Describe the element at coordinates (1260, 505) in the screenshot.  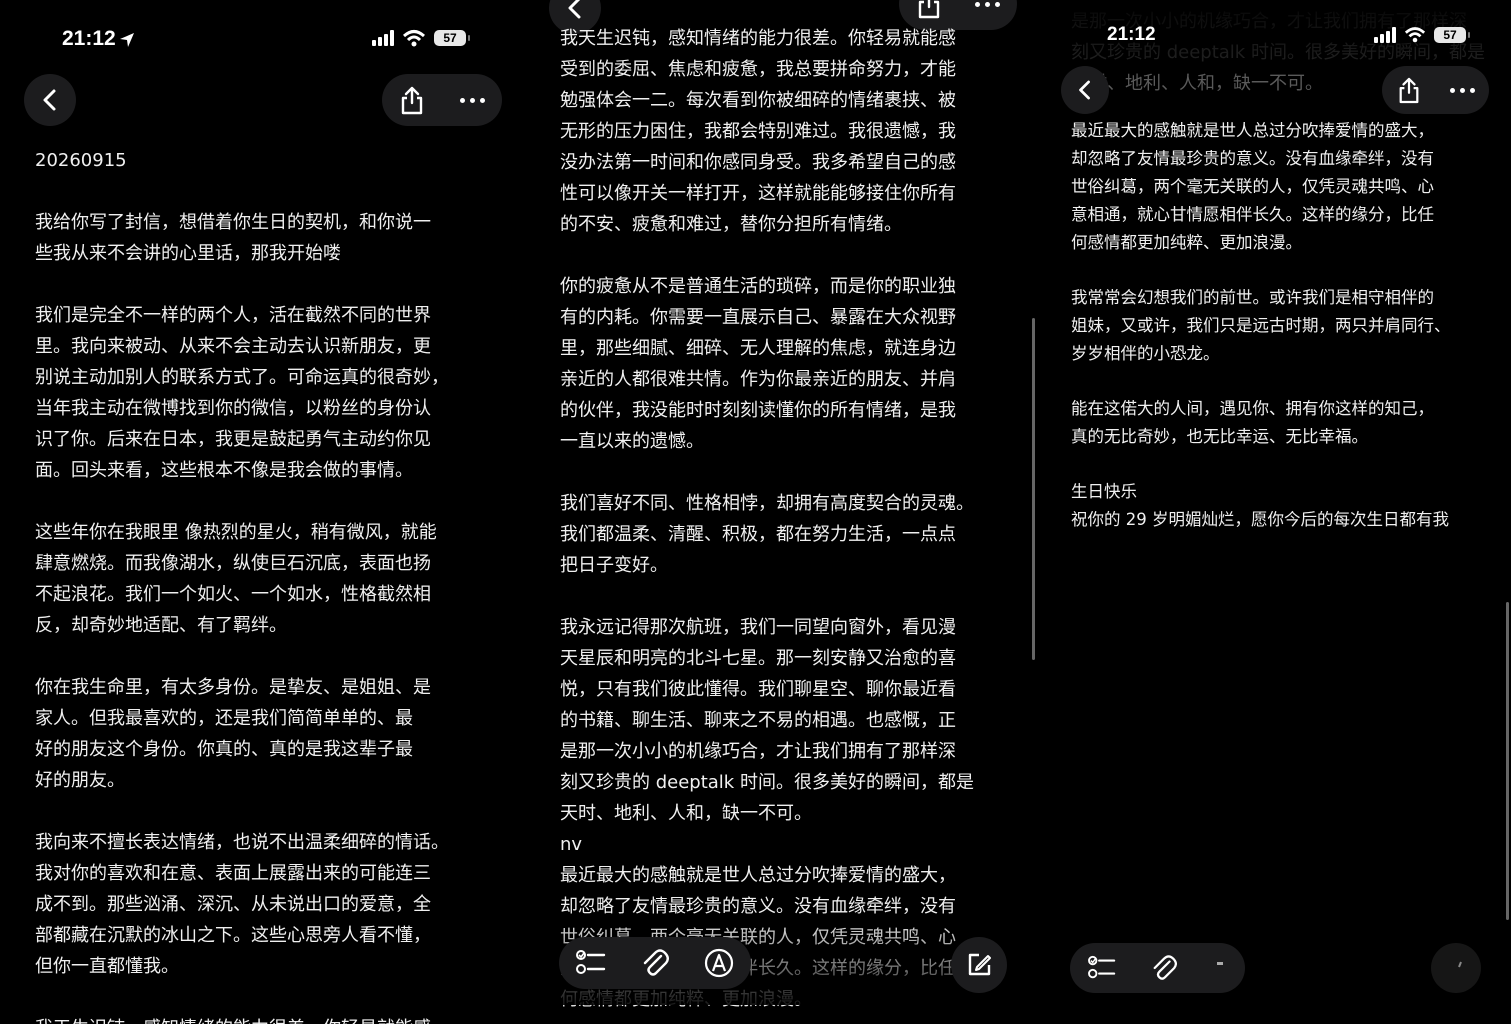
I see `closing-paragraph: 生日快乐 祝你的 29 岁明媚灿烂，愿你今后的每次生日都有我` at that location.